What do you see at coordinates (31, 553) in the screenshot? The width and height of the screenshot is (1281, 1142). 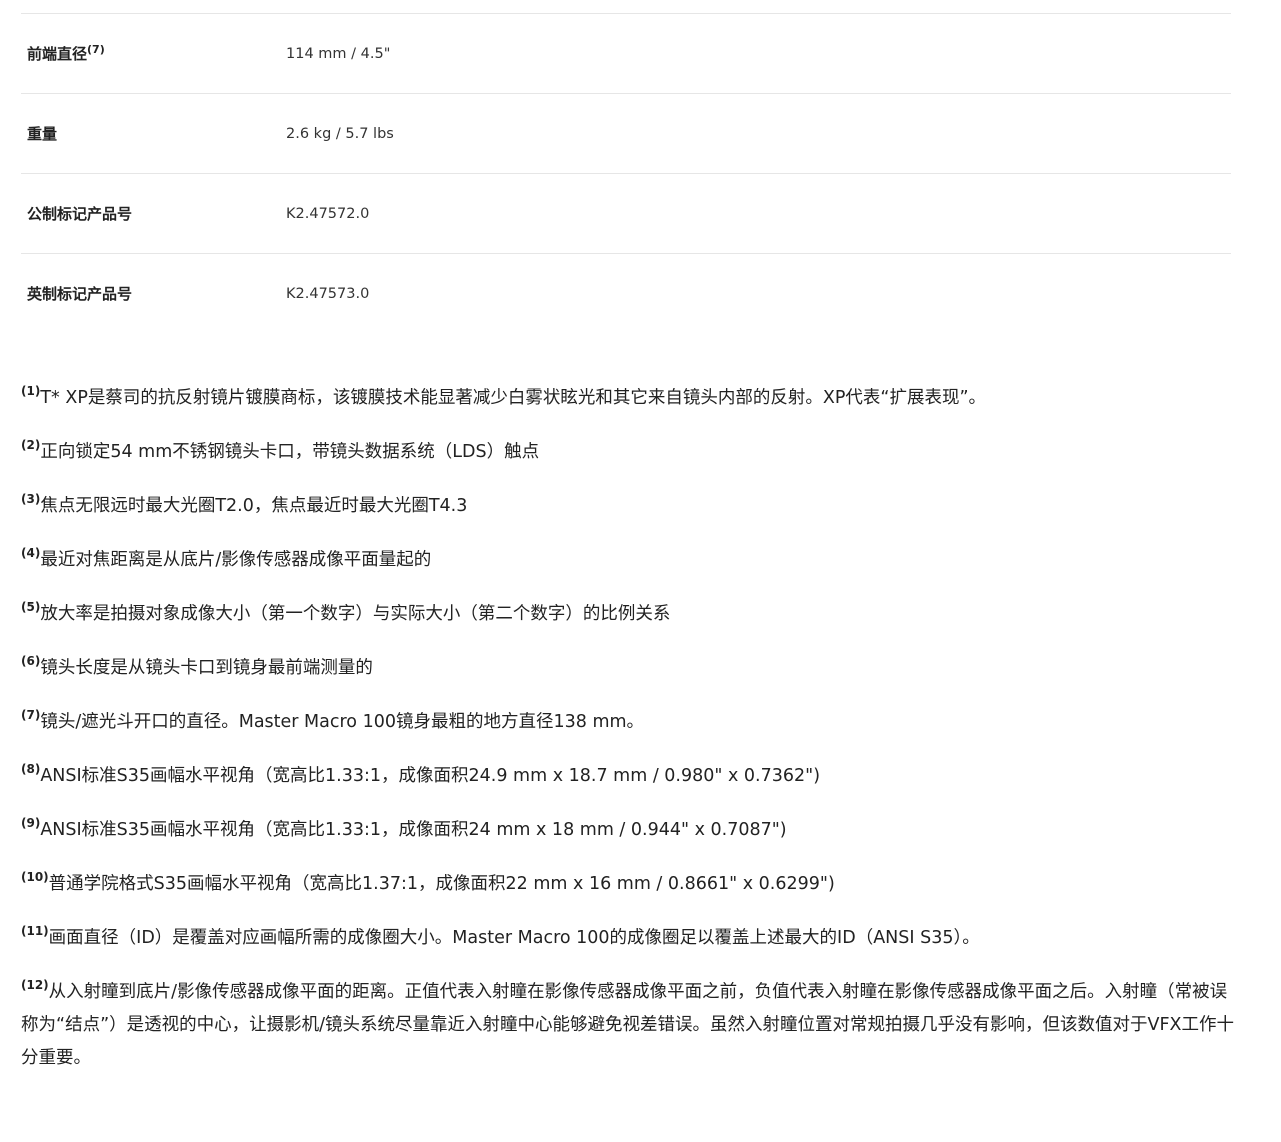 I see `footnote-mark: (4)` at bounding box center [31, 553].